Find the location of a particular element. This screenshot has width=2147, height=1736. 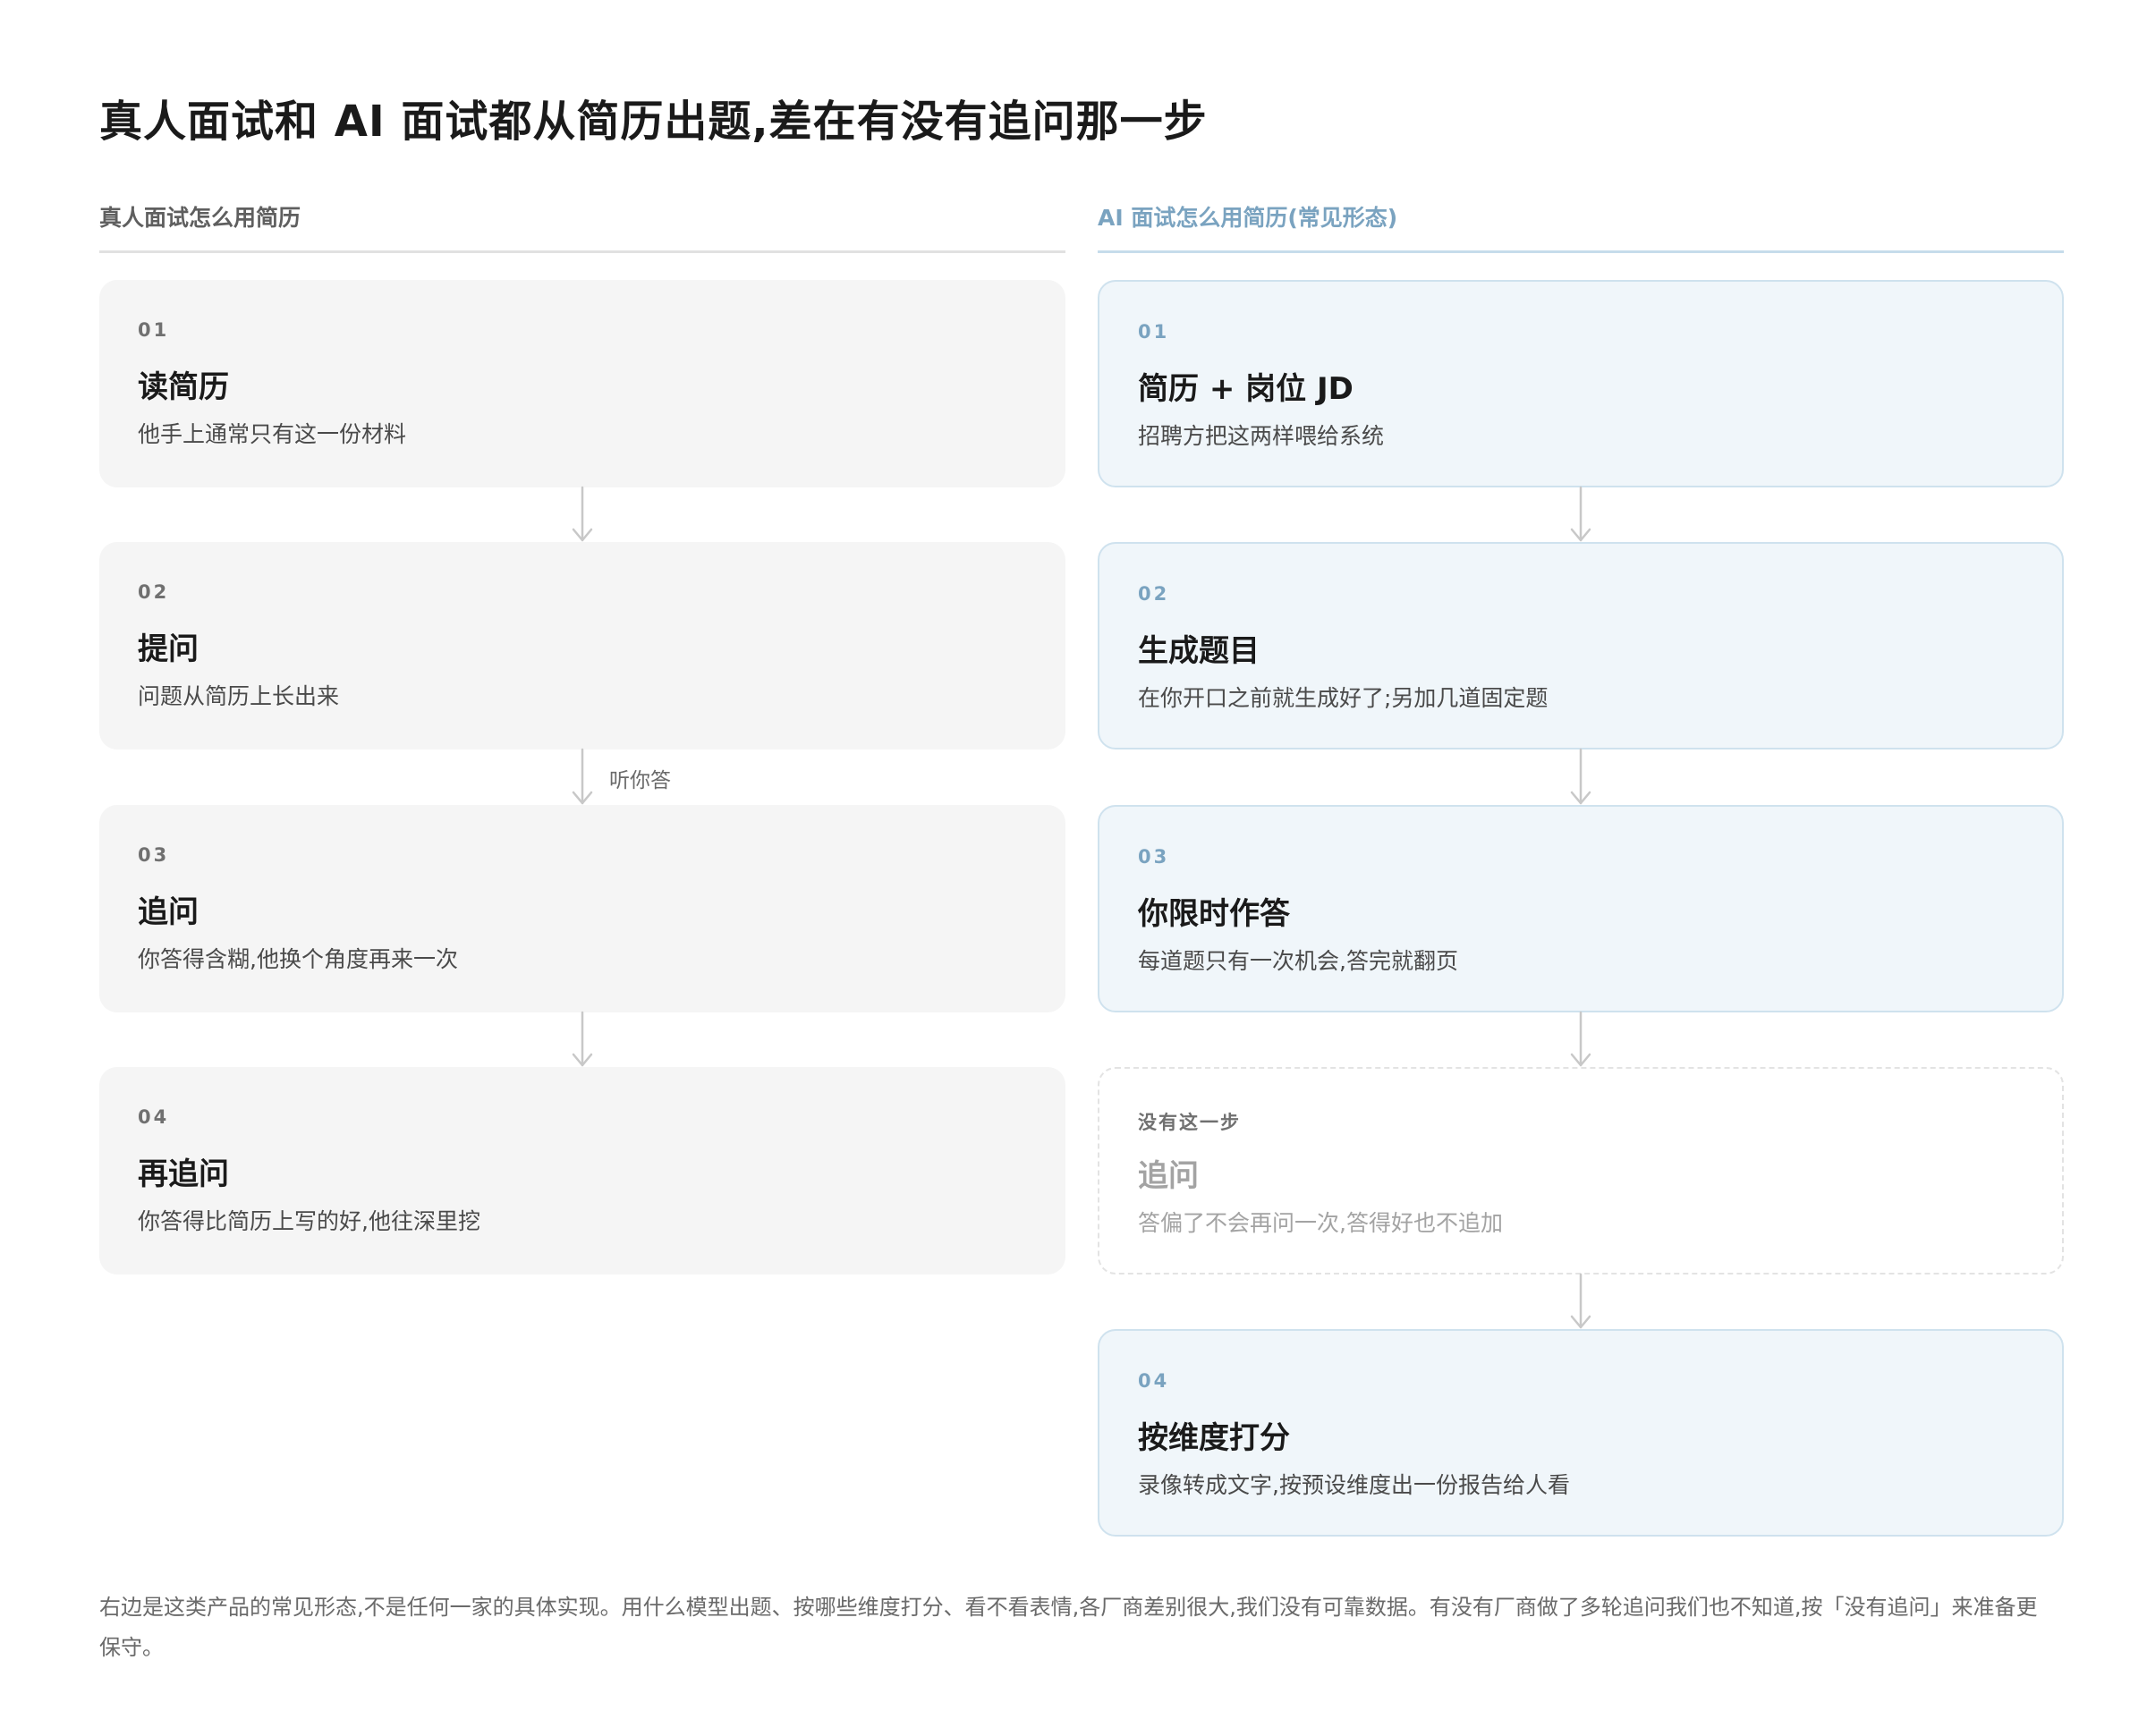

human-column-divider is located at coordinates (582, 252).